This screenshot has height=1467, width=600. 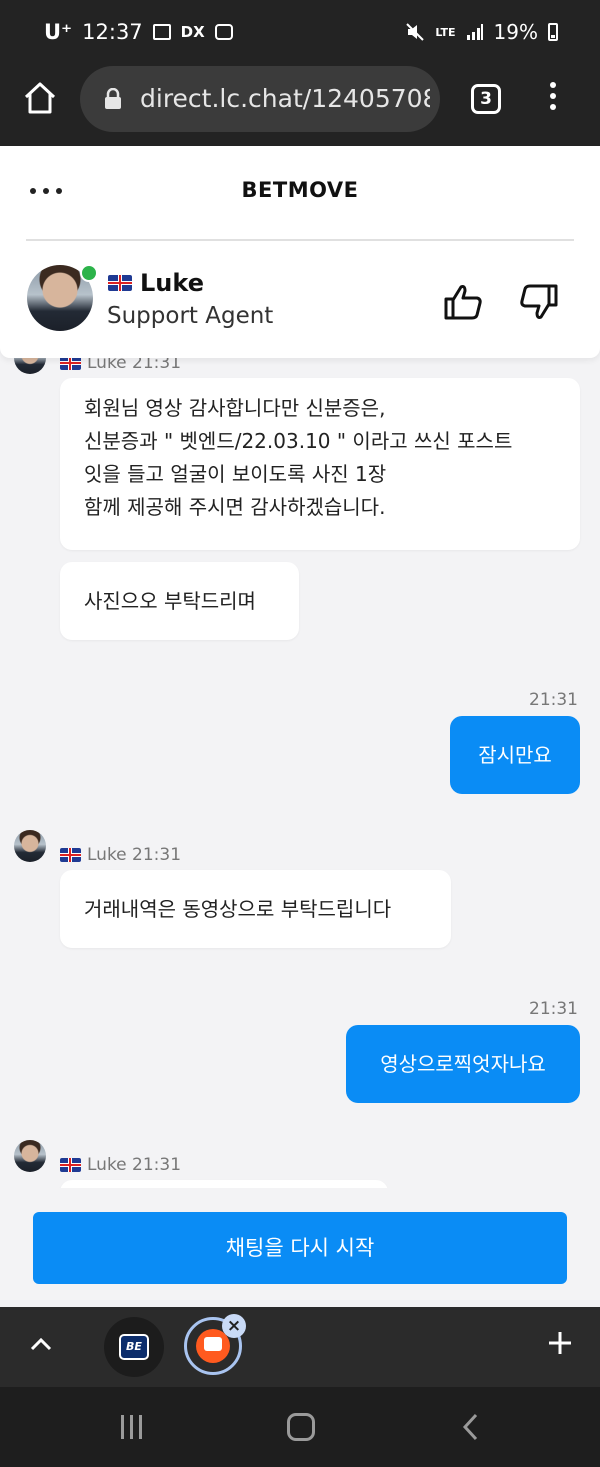 What do you see at coordinates (89, 273) in the screenshot?
I see `online-status-indicator` at bounding box center [89, 273].